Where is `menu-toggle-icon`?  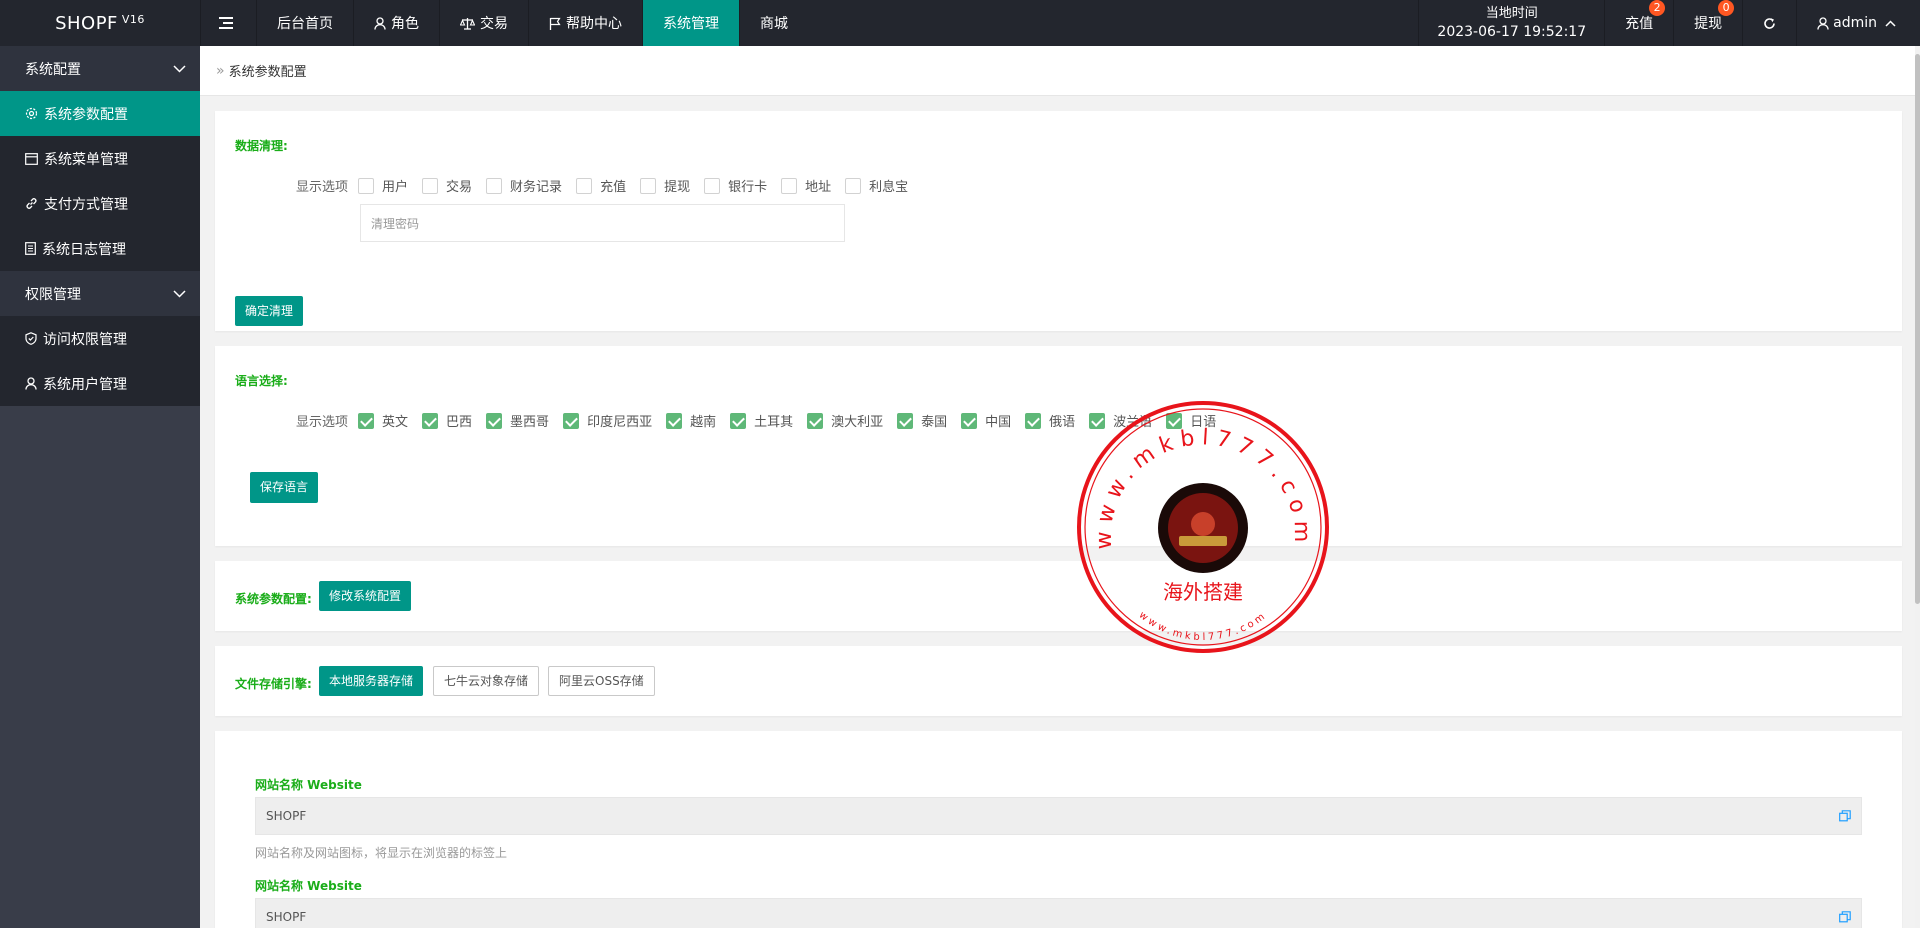 menu-toggle-icon is located at coordinates (226, 23).